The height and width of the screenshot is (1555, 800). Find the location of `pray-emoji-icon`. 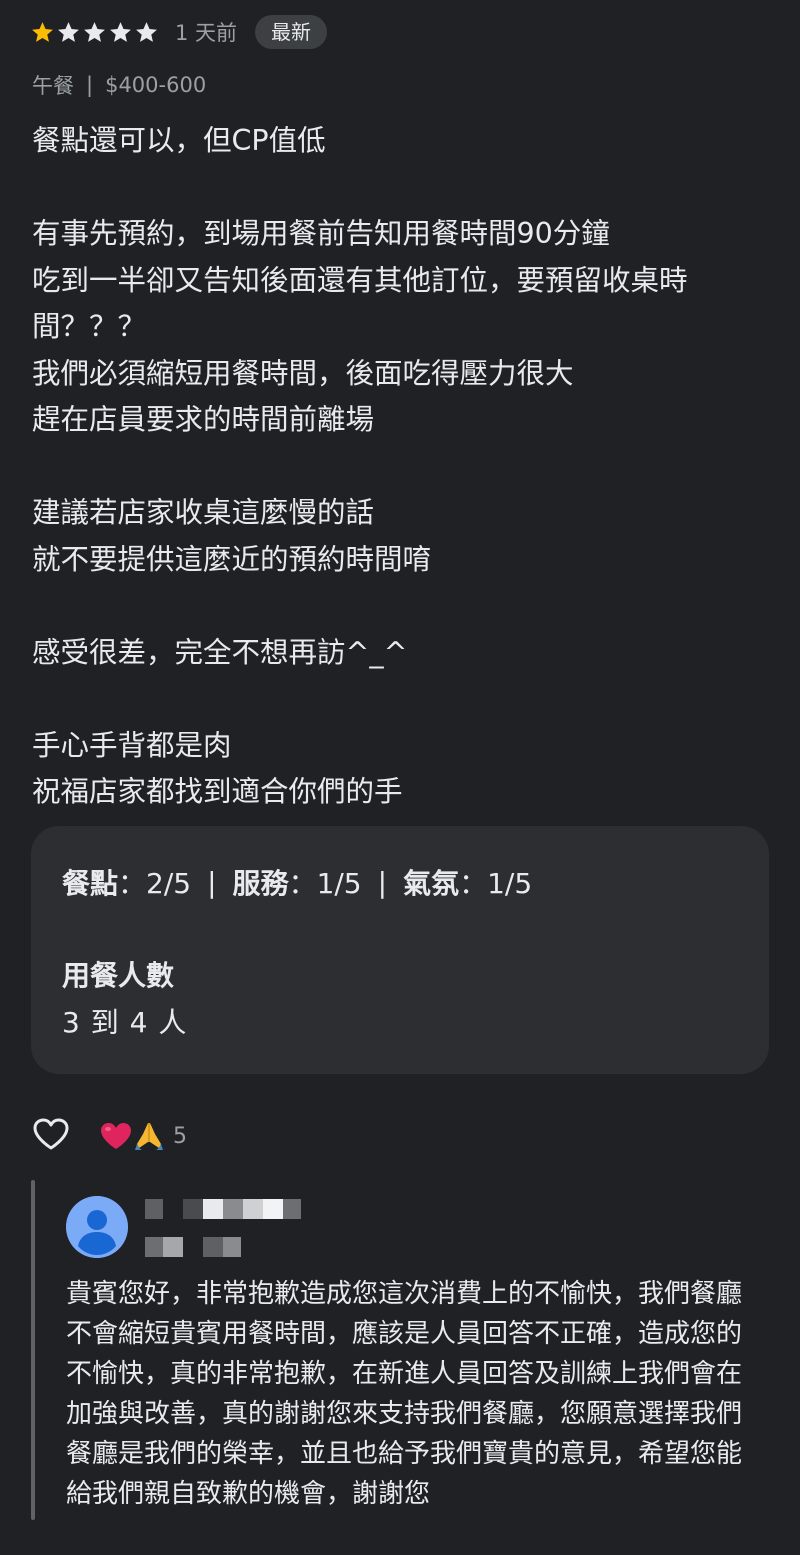

pray-emoji-icon is located at coordinates (149, 1136).